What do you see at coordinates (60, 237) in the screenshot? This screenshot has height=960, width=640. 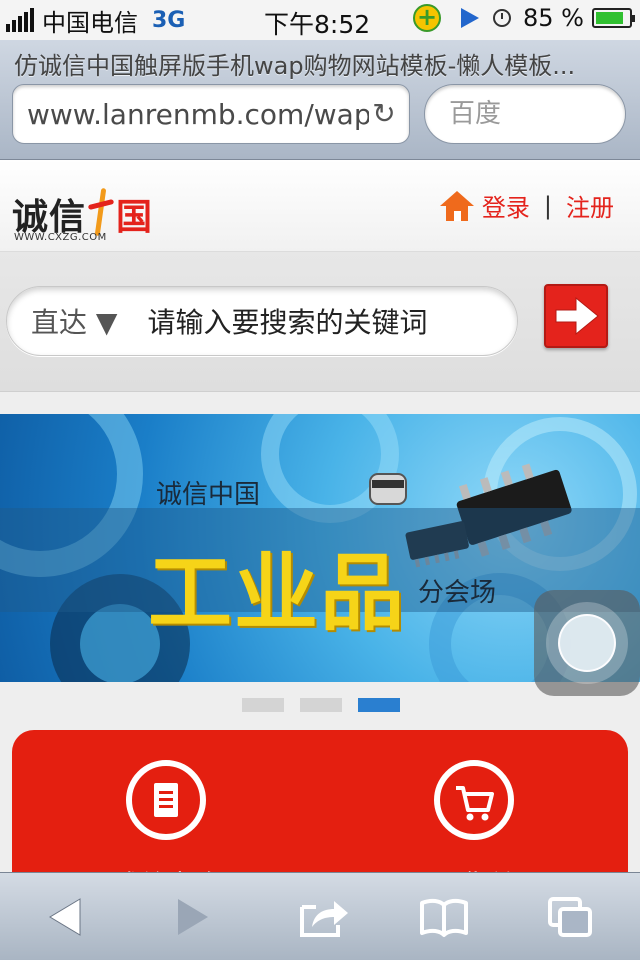 I see `logo-domain: WWW.CXZG.COM` at bounding box center [60, 237].